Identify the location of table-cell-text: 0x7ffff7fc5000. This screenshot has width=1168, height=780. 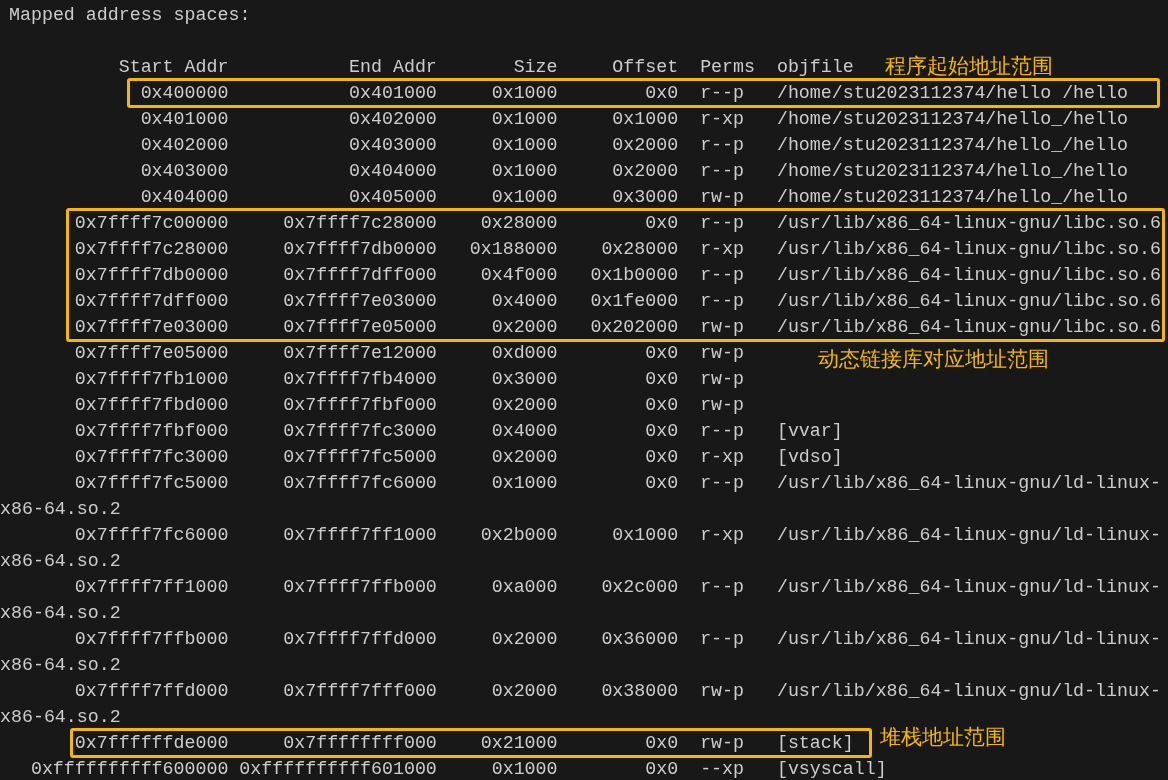
(359, 457).